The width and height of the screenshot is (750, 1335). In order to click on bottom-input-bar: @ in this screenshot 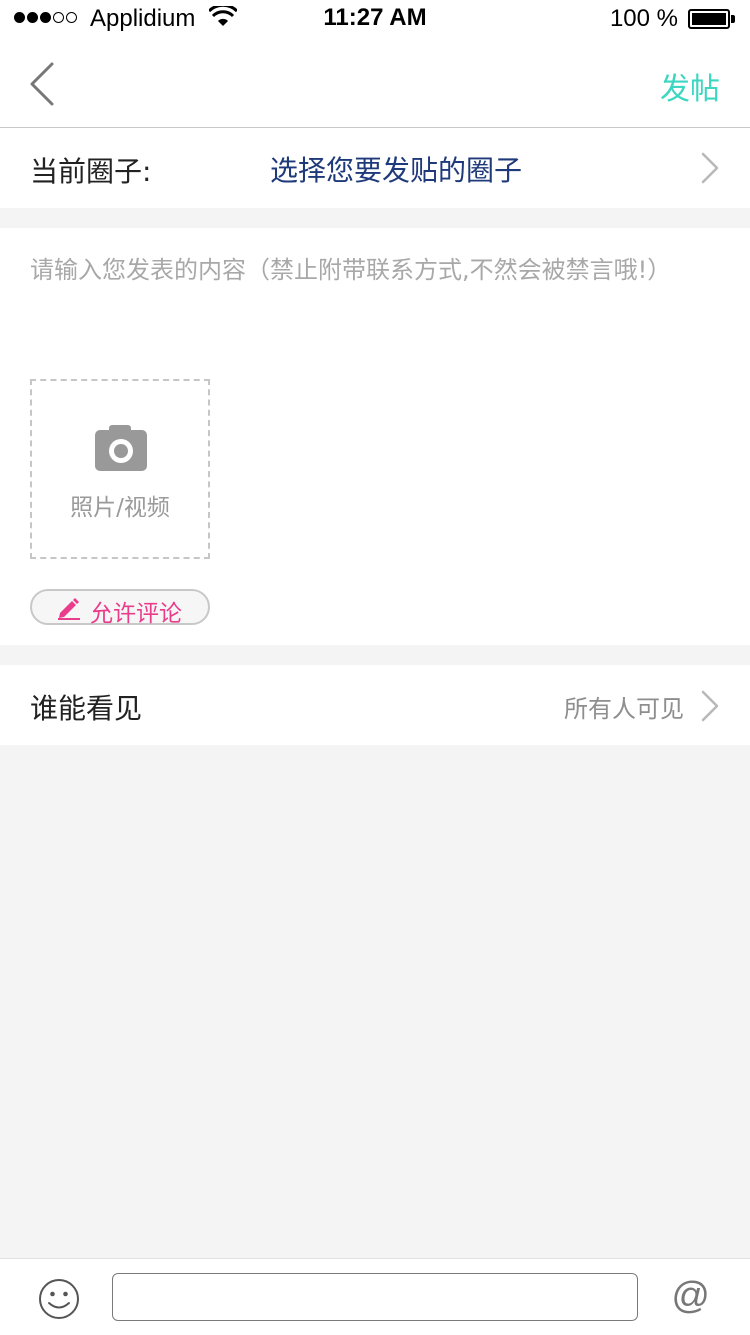, I will do `click(375, 1296)`.